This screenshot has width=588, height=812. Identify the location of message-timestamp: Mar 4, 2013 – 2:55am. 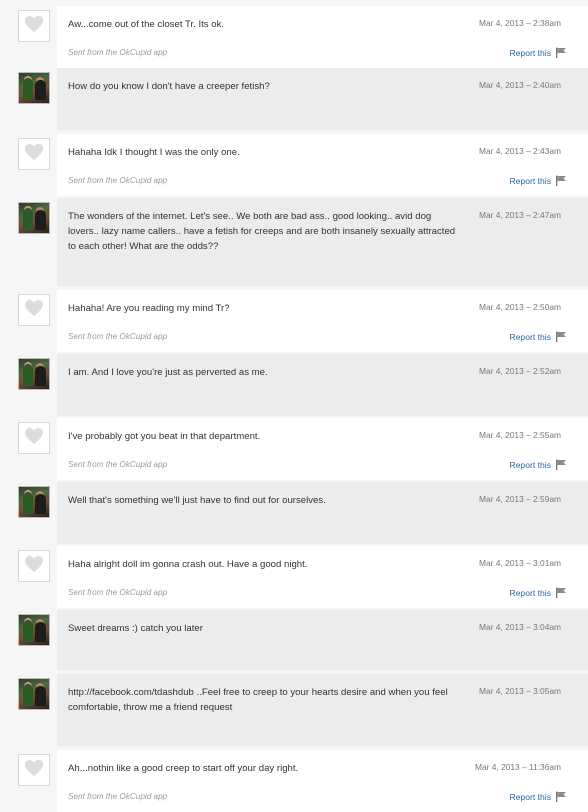
(520, 435).